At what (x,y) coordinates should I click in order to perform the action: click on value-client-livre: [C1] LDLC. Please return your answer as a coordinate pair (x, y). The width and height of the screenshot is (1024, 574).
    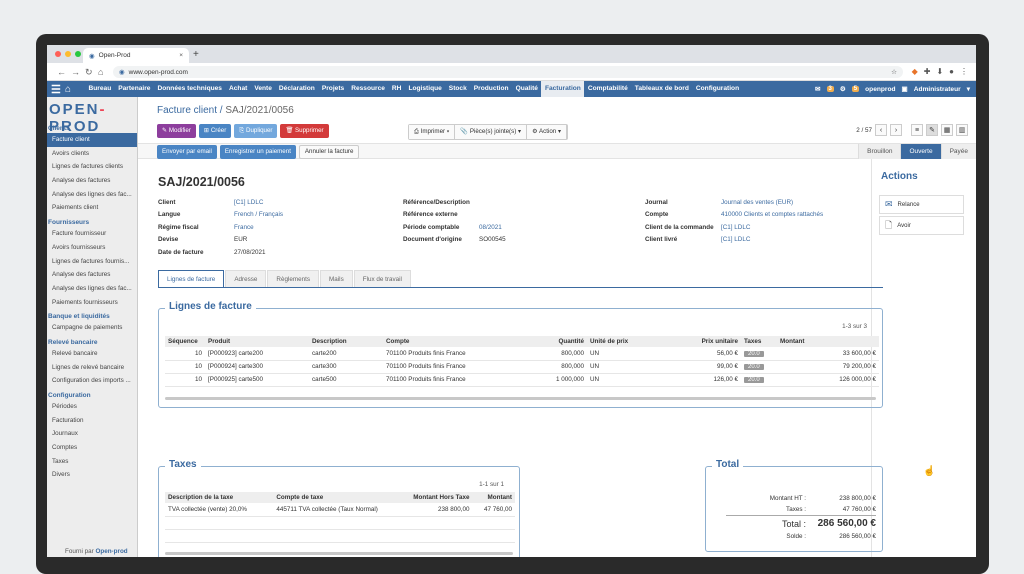
    Looking at the image, I should click on (735, 242).